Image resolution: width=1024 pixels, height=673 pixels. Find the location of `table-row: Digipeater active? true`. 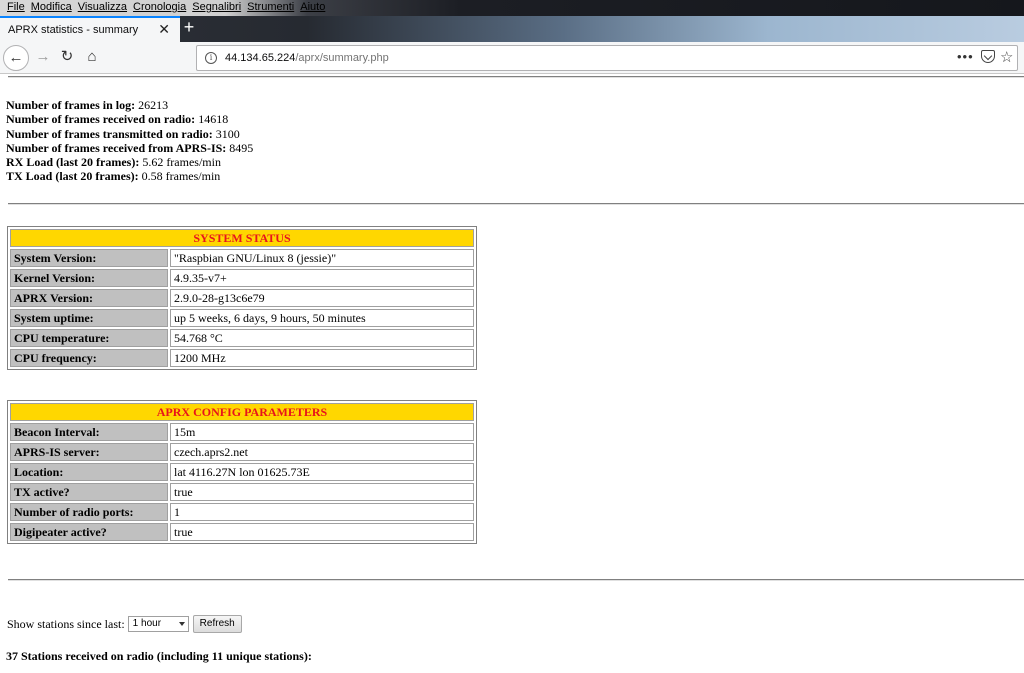

table-row: Digipeater active? true is located at coordinates (242, 532).